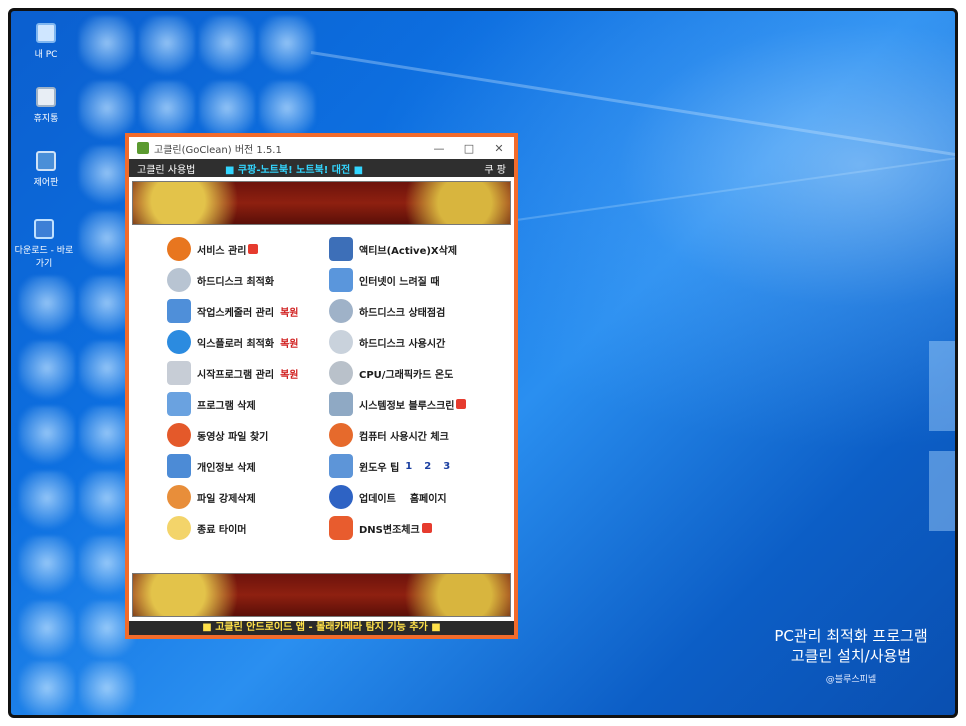 The height and width of the screenshot is (726, 966). I want to click on feature-label: 동영상 파일 찾기, so click(233, 437).